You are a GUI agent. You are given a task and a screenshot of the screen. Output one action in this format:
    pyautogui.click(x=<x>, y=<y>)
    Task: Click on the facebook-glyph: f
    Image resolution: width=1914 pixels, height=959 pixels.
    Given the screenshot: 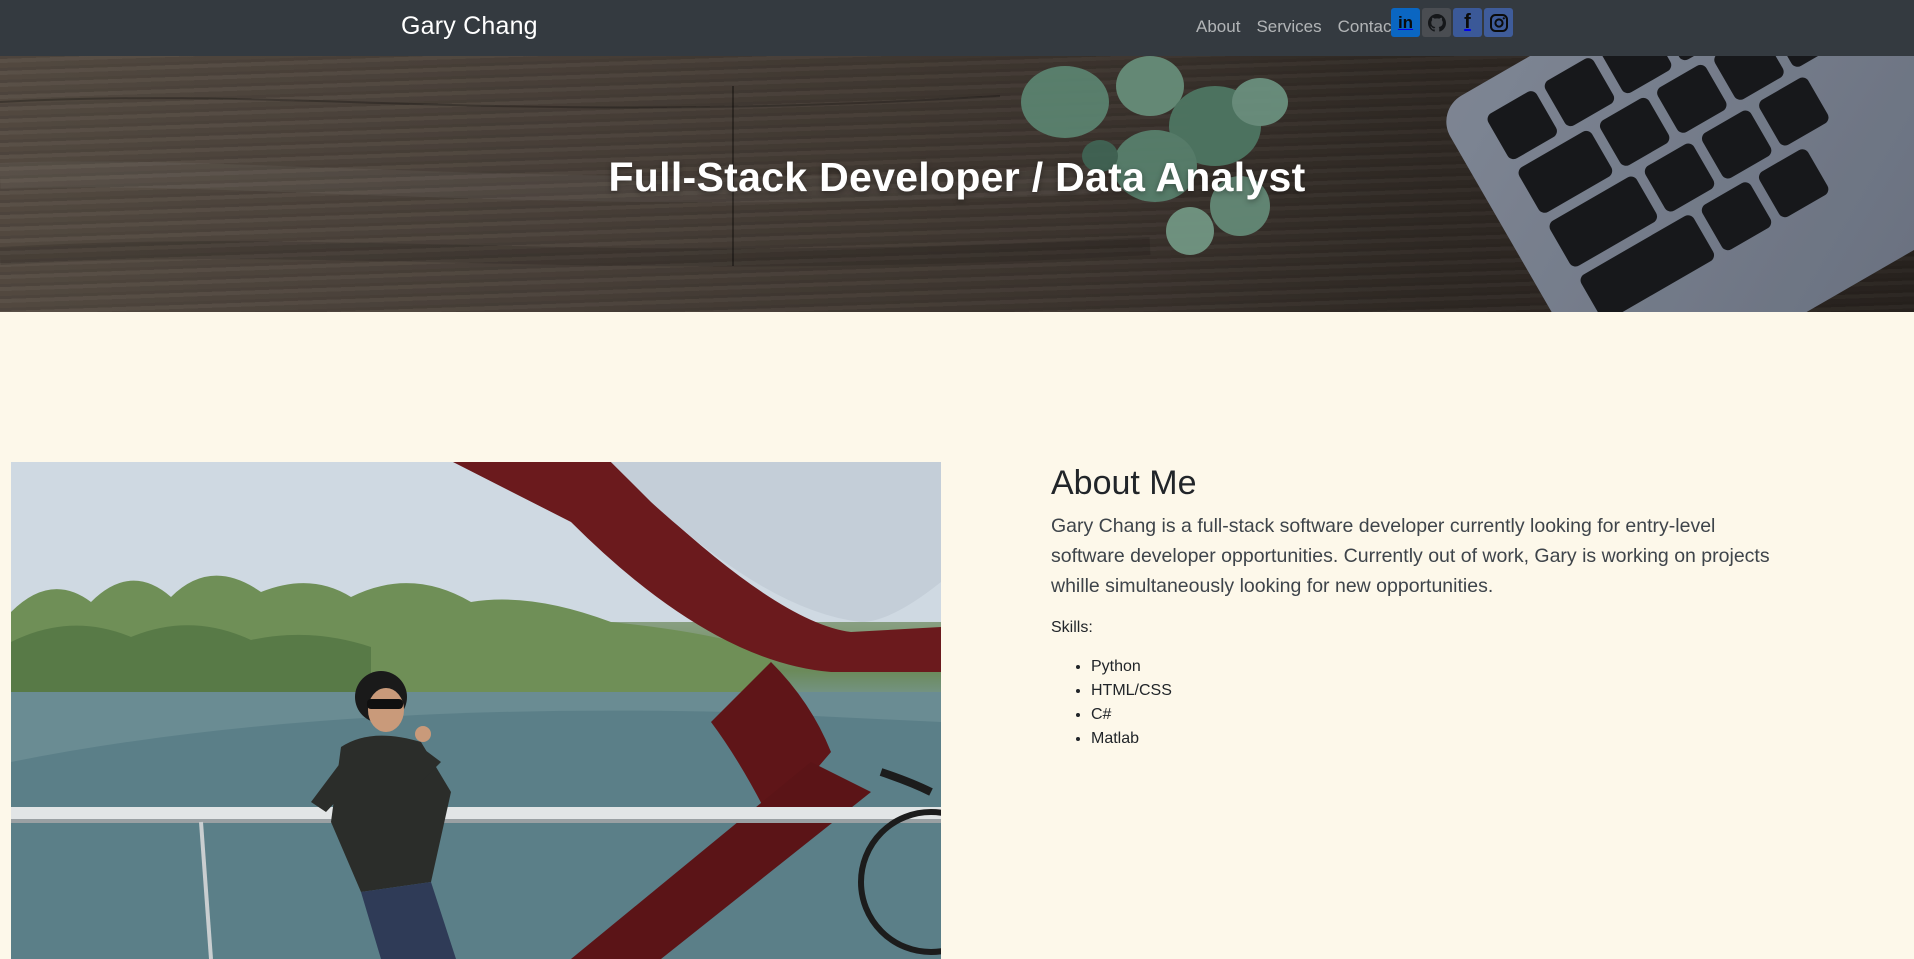 What is the action you would take?
    pyautogui.click(x=1467, y=22)
    